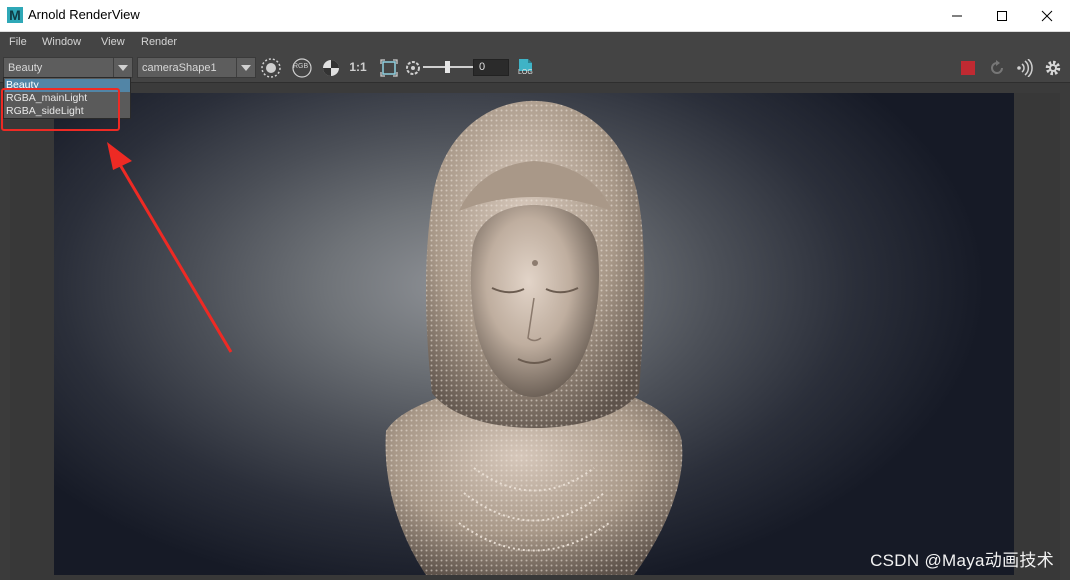  What do you see at coordinates (962, 560) in the screenshot?
I see `watermark-text: CSDN @Maya动画技术` at bounding box center [962, 560].